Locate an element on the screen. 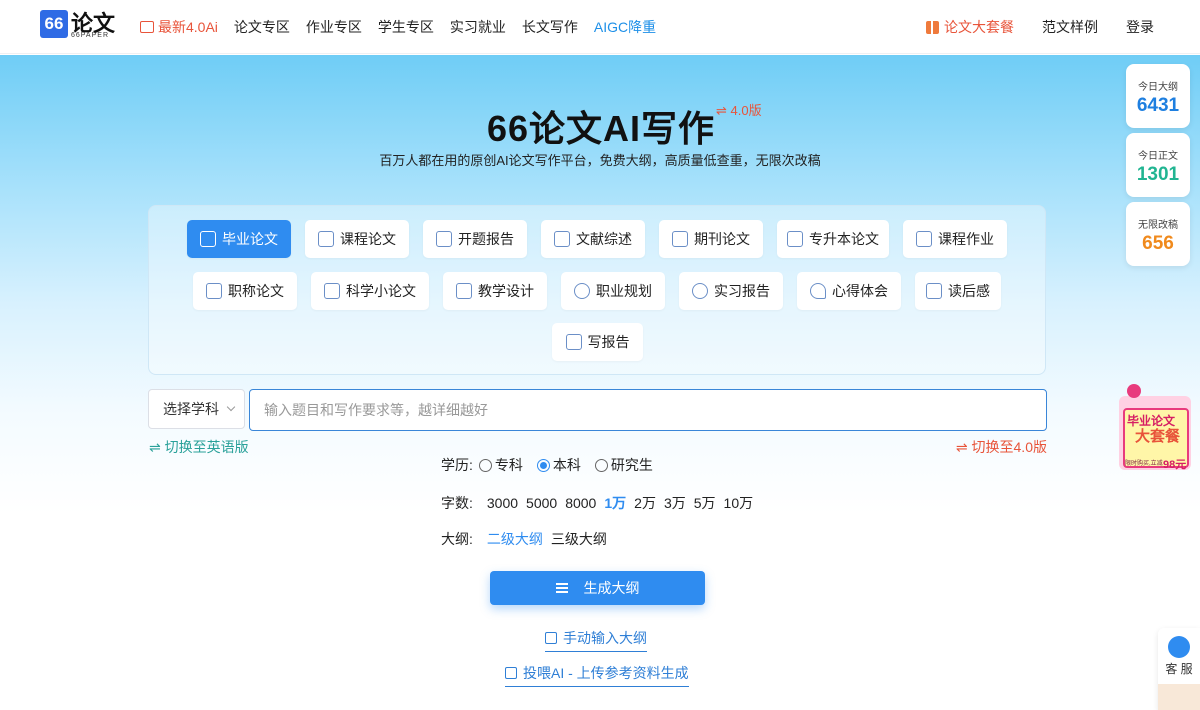 This screenshot has width=1200, height=710. clock-icon is located at coordinates (582, 291).